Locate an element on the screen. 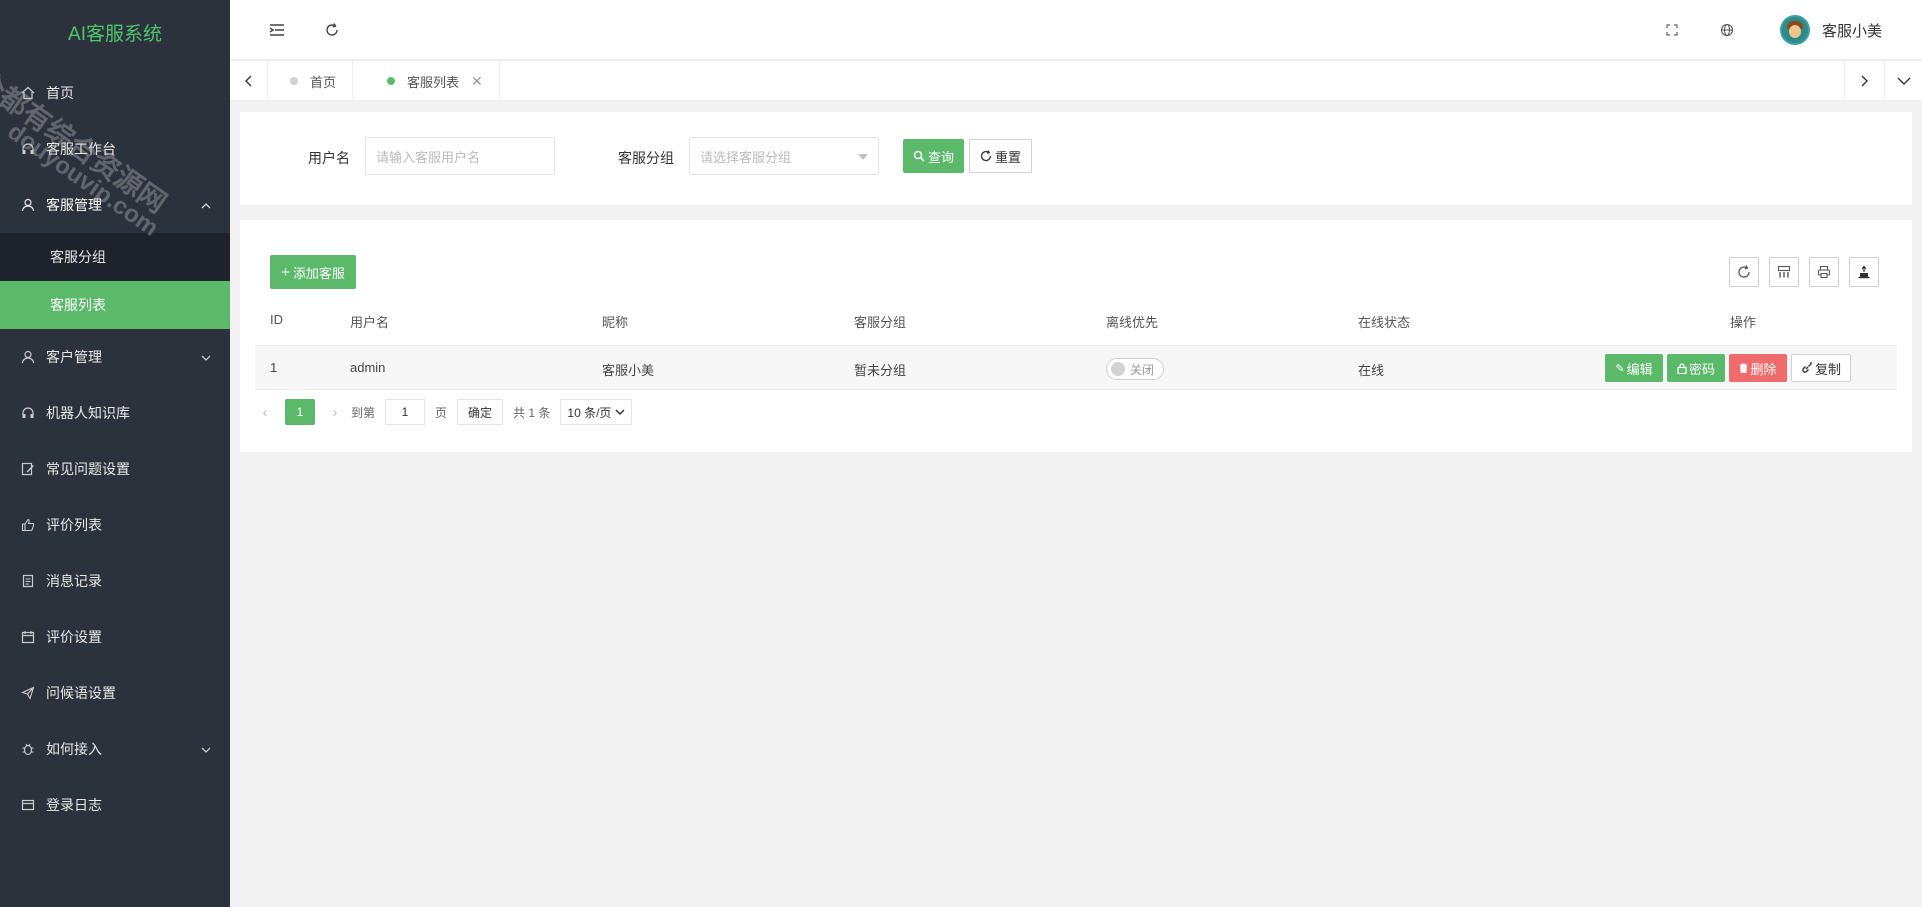  table-refresh-button is located at coordinates (1744, 272).